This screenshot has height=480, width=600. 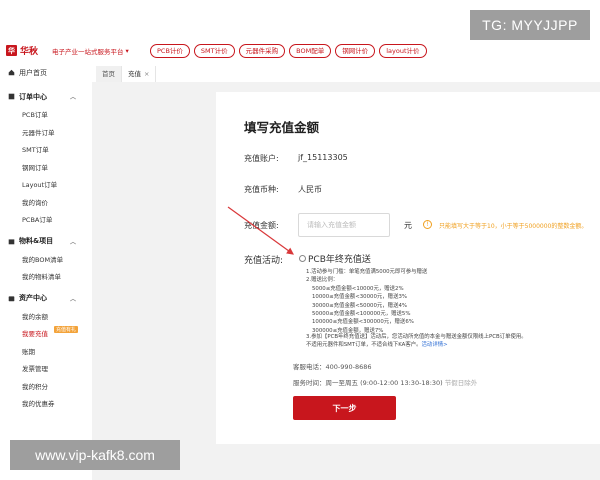 What do you see at coordinates (288, 51) in the screenshot?
I see `top-nav: PCB计价 SMT计价 元器件采购 BOM配单 钢网计价 layout计价` at bounding box center [288, 51].